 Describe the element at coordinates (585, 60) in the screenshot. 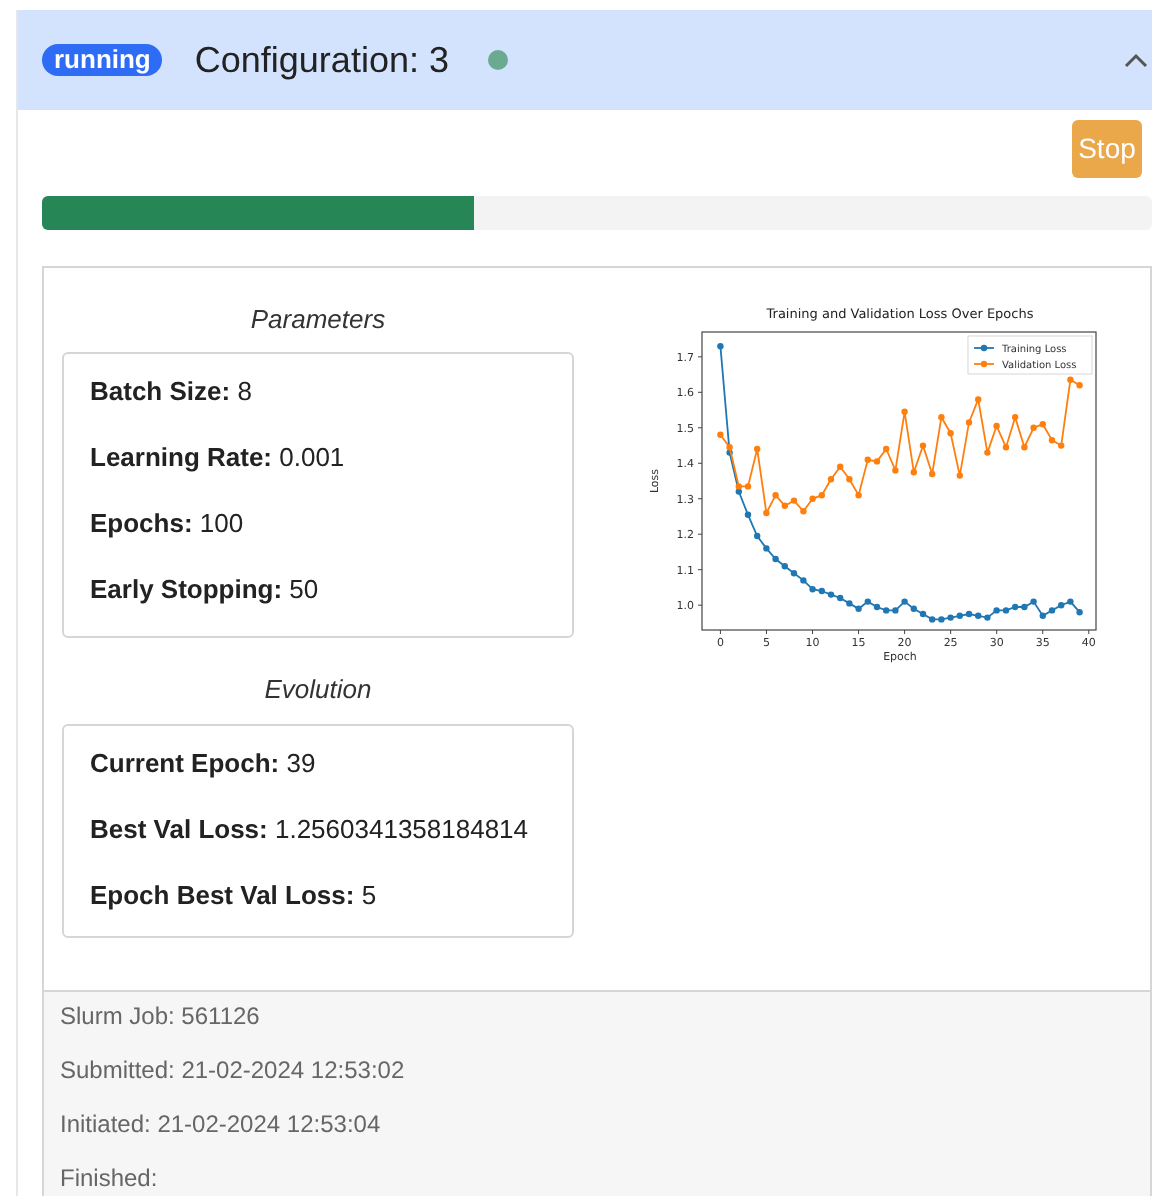

I see `accordion-header: running Configuration: 3` at that location.